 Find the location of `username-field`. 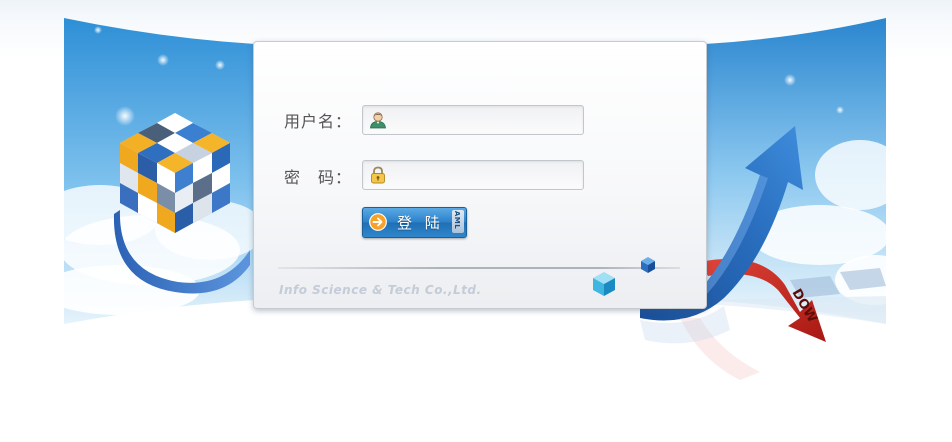

username-field is located at coordinates (473, 120).